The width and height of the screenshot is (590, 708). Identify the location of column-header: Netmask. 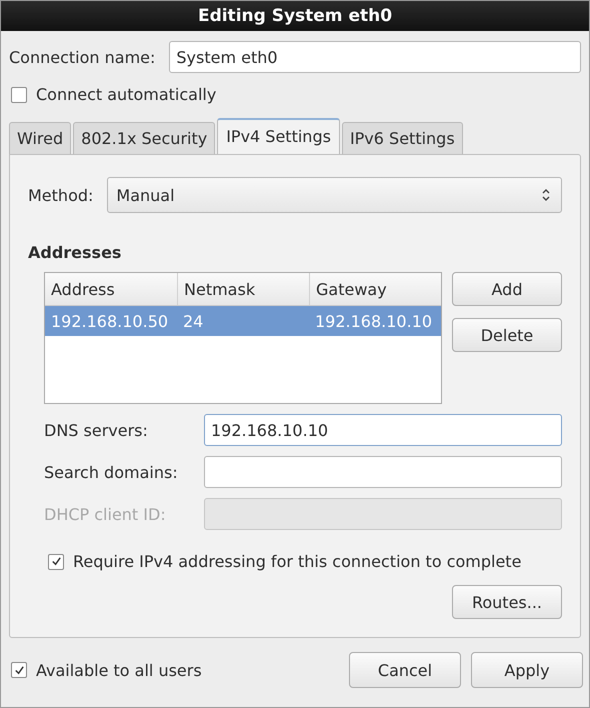
(243, 289).